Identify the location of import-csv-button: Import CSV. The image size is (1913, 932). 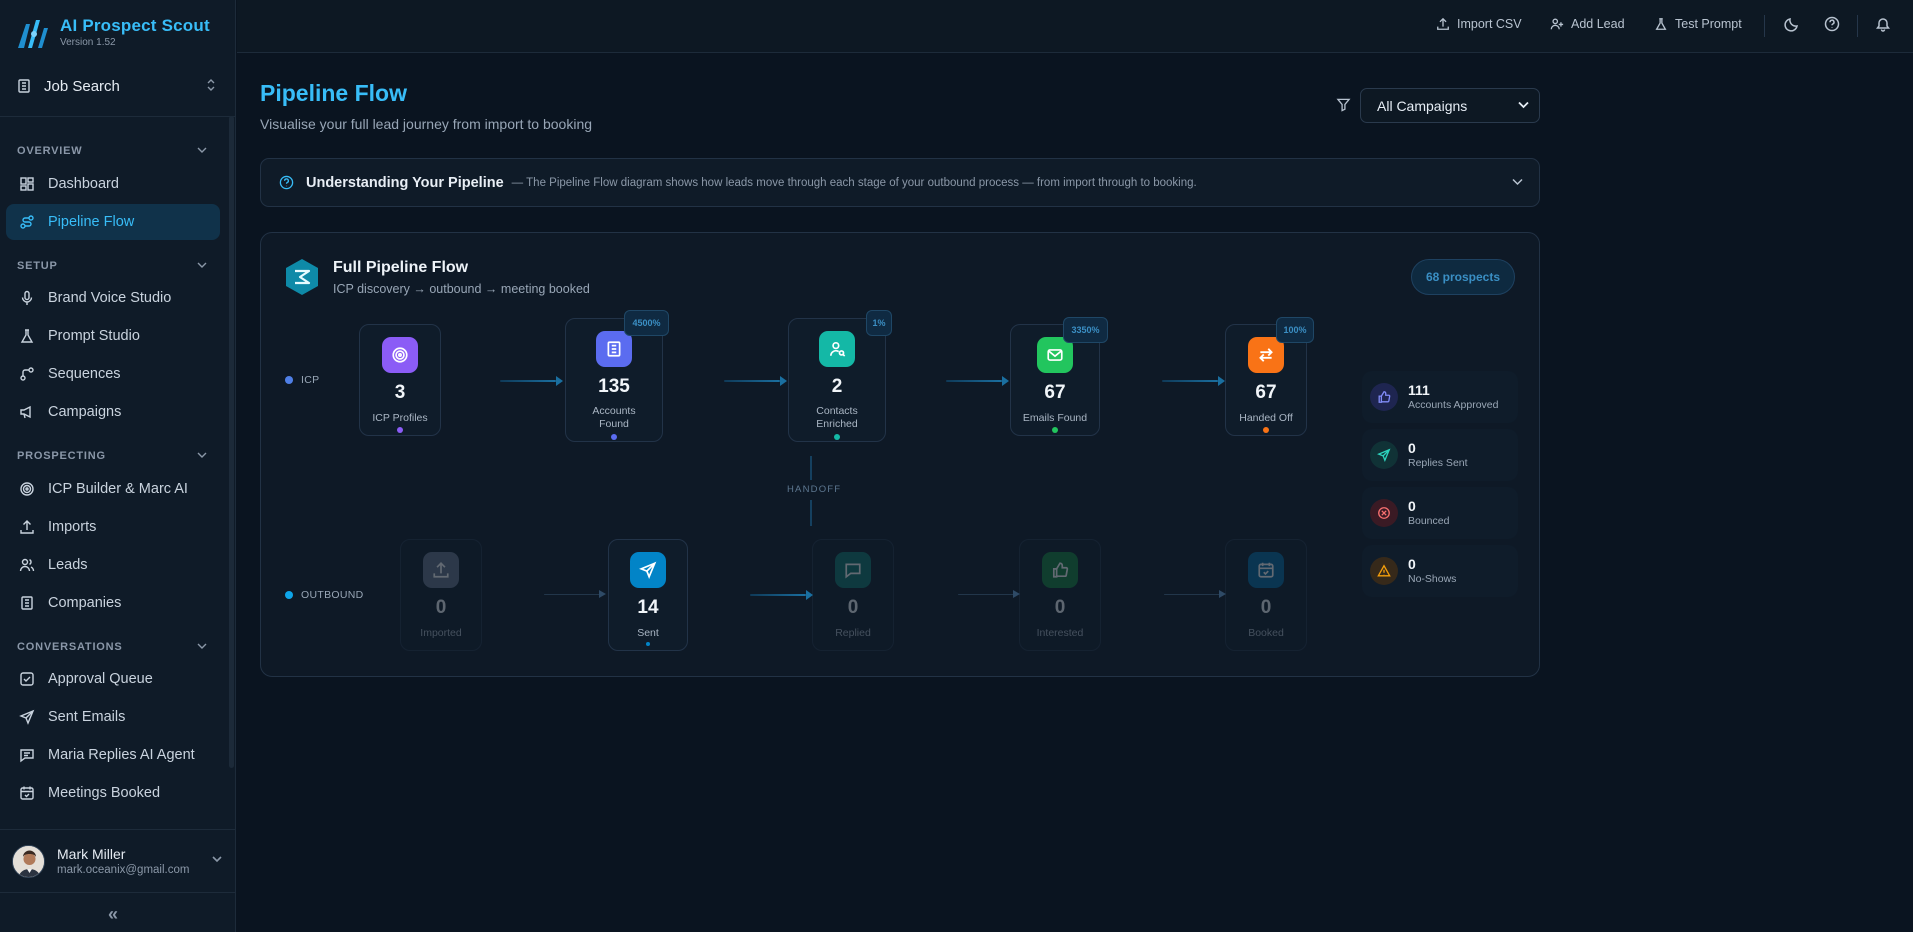
(1479, 24).